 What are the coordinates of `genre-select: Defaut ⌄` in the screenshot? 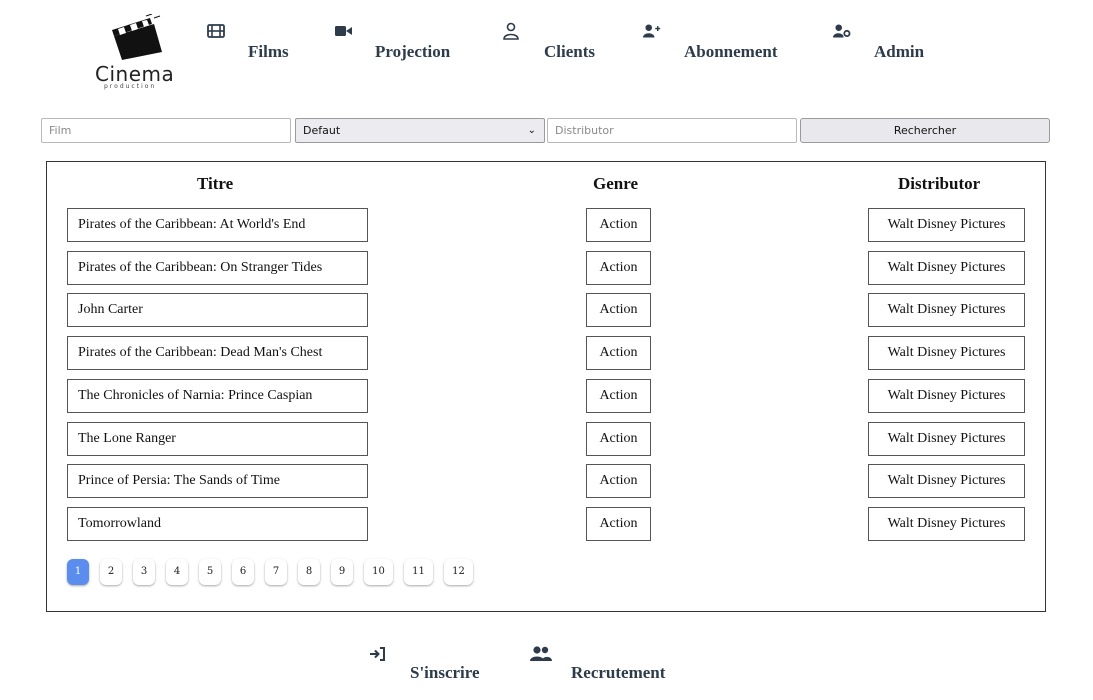 It's located at (420, 130).